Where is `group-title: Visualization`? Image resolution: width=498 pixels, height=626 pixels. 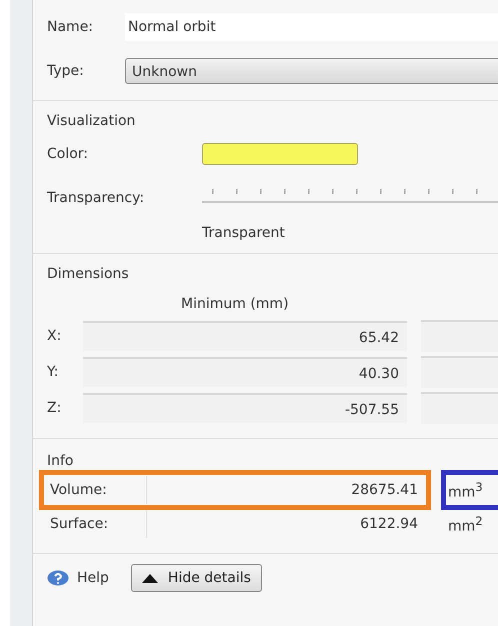 group-title: Visualization is located at coordinates (91, 121).